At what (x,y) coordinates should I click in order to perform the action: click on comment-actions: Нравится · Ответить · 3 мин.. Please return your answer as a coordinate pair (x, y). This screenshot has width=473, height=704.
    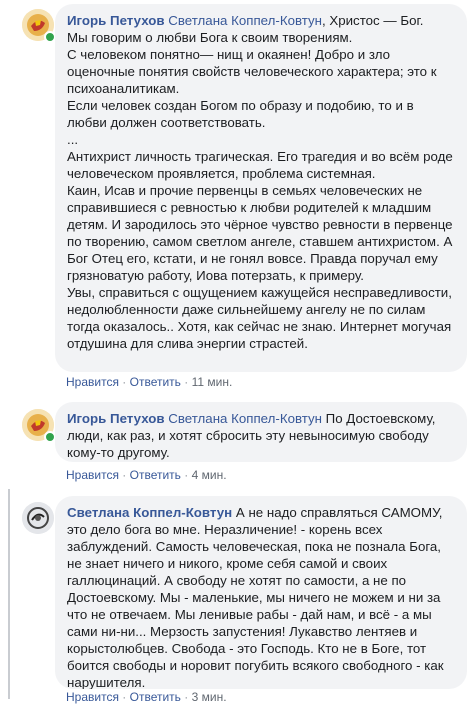
    Looking at the image, I should click on (146, 697).